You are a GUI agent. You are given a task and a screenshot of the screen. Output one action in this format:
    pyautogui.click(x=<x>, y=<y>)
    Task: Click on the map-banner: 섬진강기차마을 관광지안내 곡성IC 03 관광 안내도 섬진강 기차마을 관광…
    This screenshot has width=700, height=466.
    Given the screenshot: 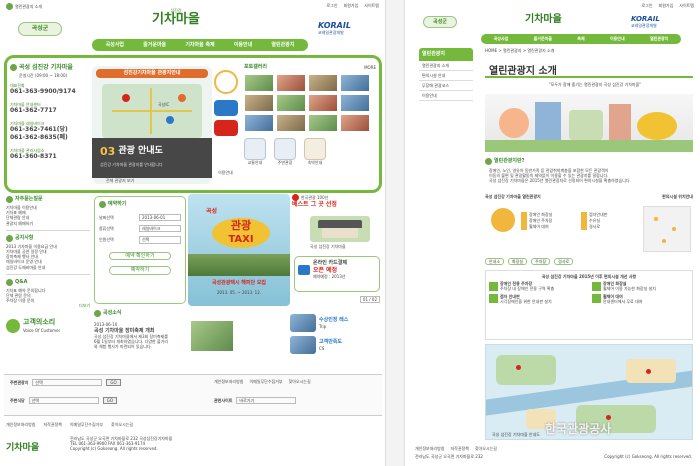 What is the action you would take?
    pyautogui.click(x=152, y=125)
    